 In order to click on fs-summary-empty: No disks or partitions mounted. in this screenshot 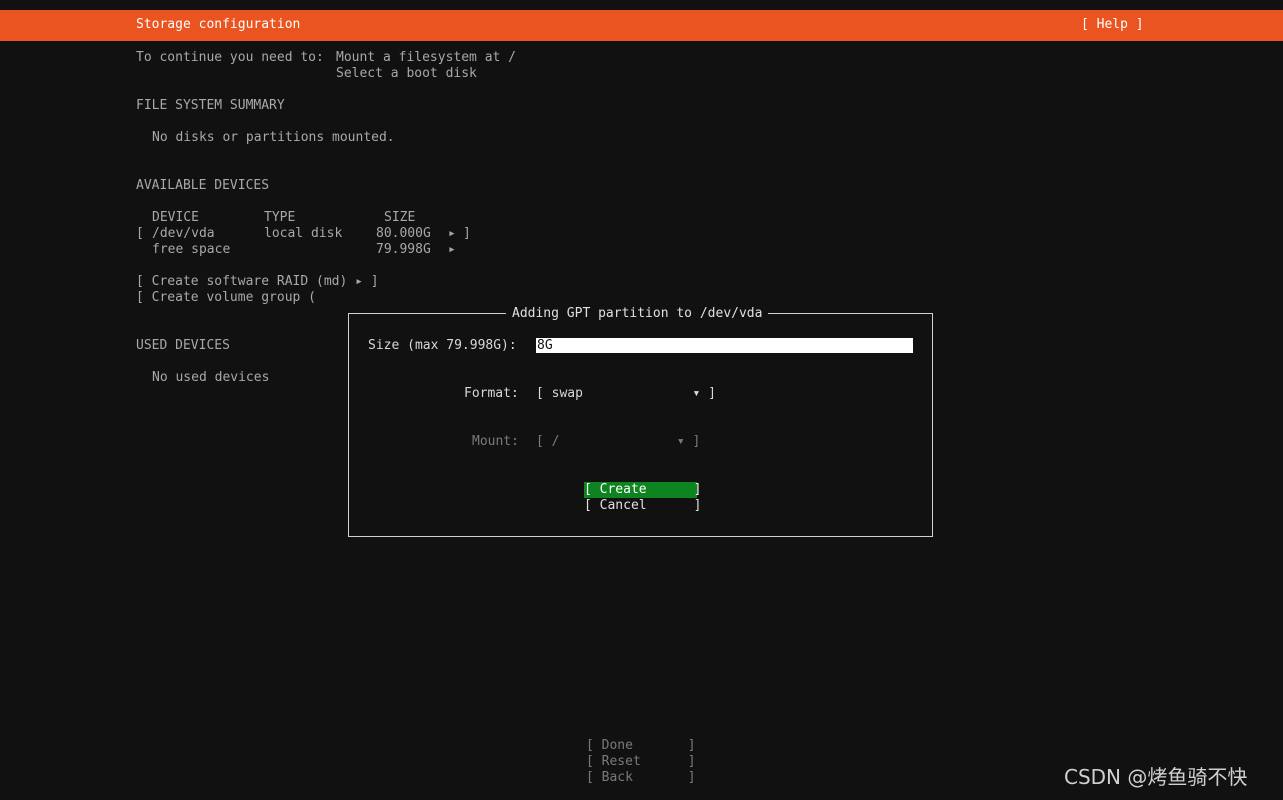, I will do `click(273, 137)`.